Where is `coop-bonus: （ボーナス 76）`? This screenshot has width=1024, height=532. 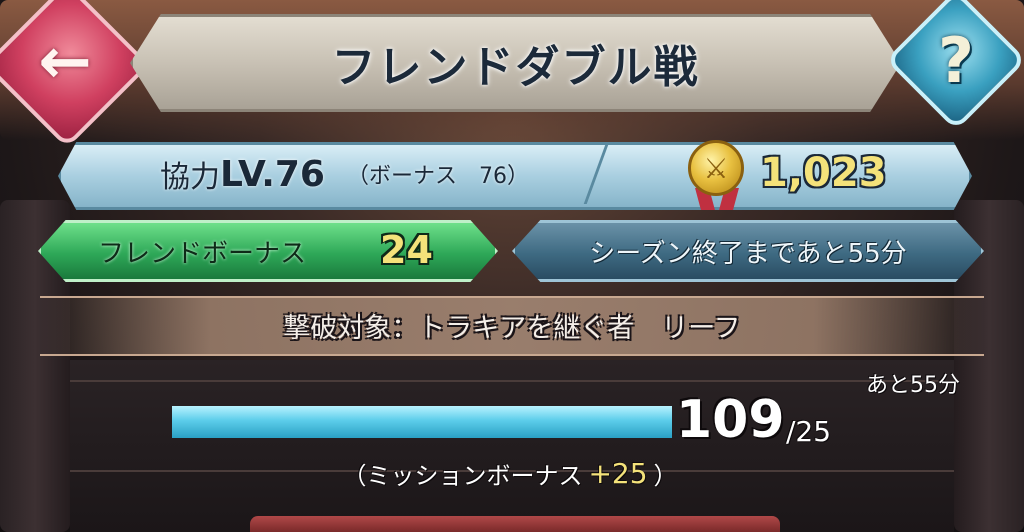 coop-bonus: （ボーナス 76） is located at coordinates (437, 176).